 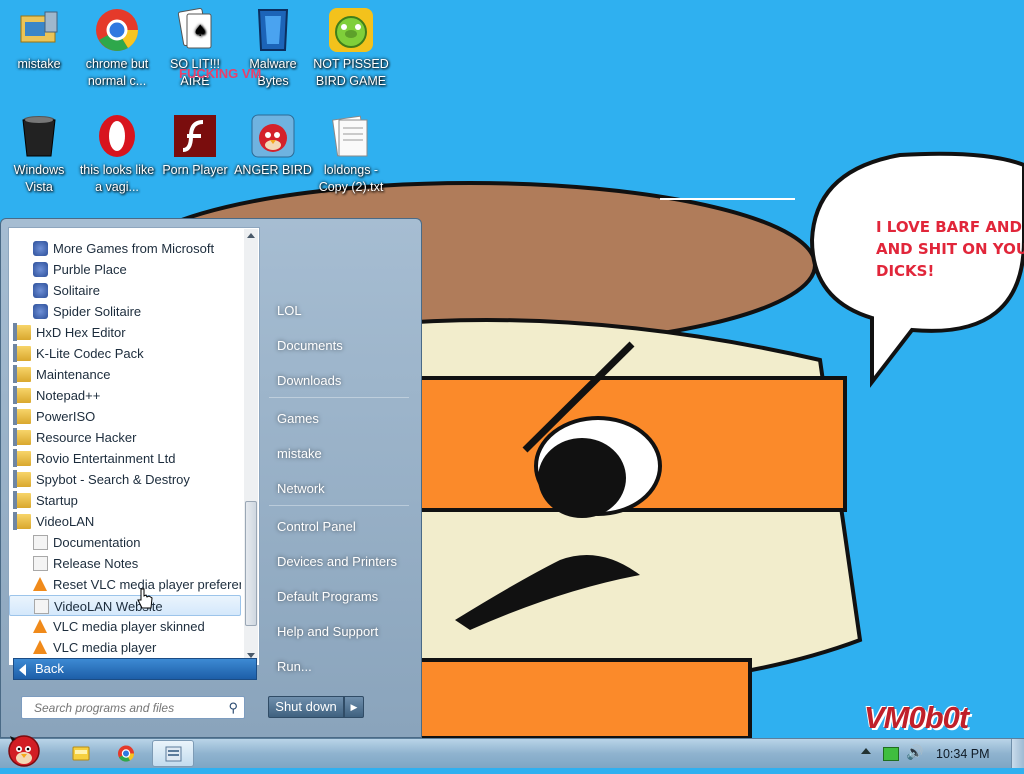 I want to click on text-file-icon, so click(x=351, y=136).